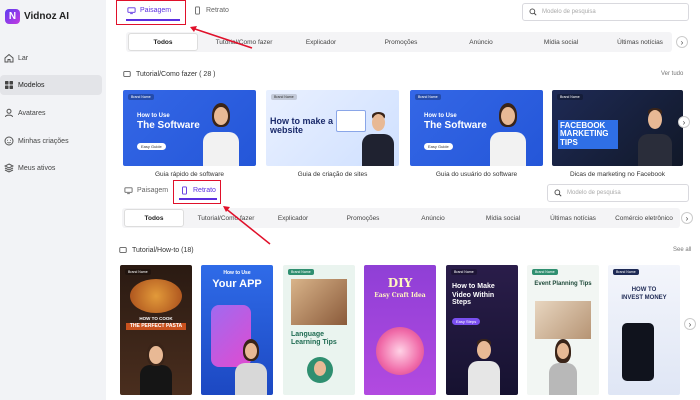 The width and height of the screenshot is (700, 400). Describe the element at coordinates (682, 250) in the screenshot. I see `see-all-link: See all` at that location.